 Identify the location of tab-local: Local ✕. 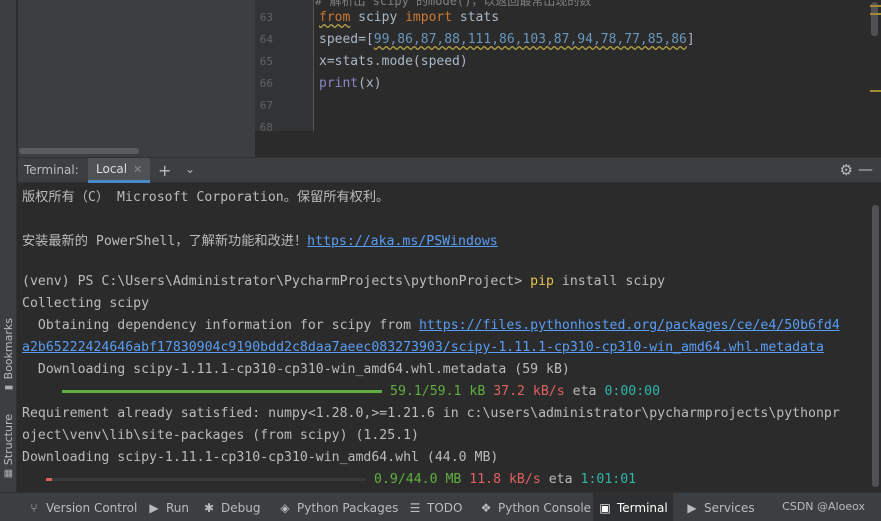
(119, 170).